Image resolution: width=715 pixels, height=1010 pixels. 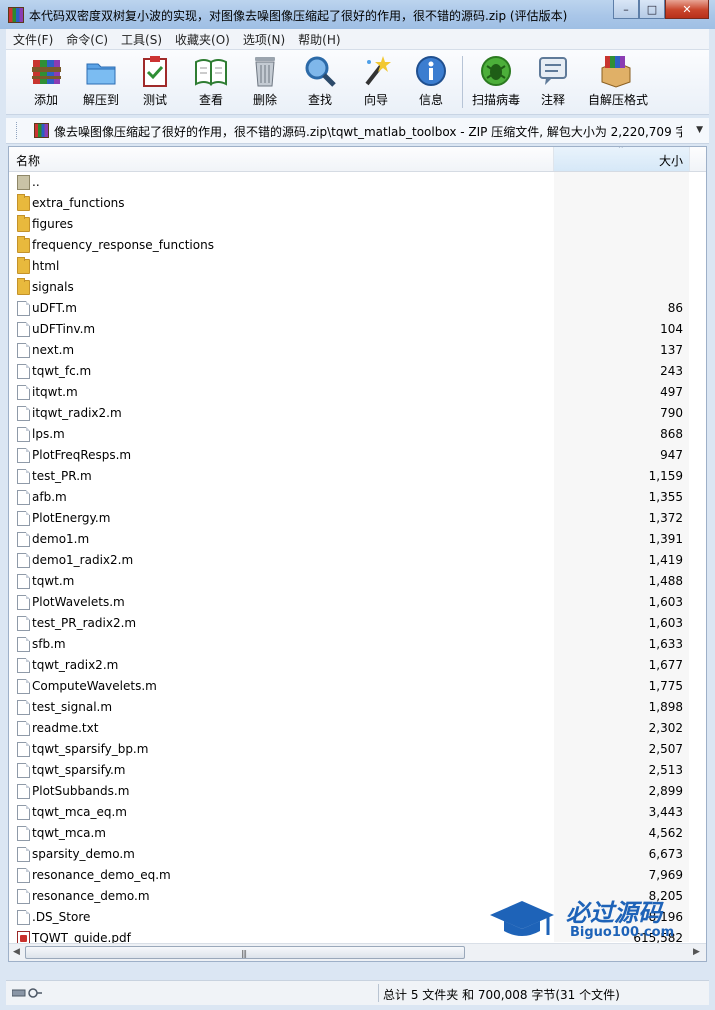 I want to click on file-size: 1,391, so click(x=665, y=539).